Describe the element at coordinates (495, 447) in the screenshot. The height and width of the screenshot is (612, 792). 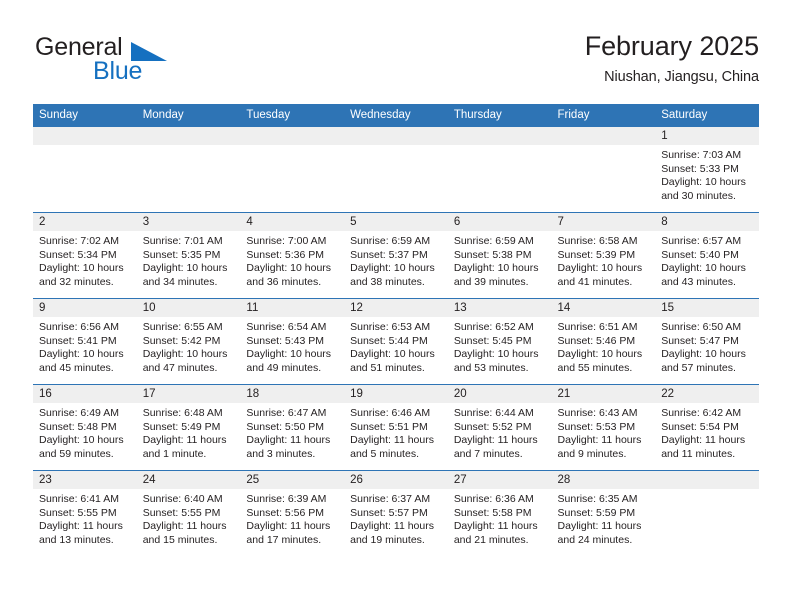
I see `daylight-text: Daylight: 11 hours and 7 minutes.` at that location.